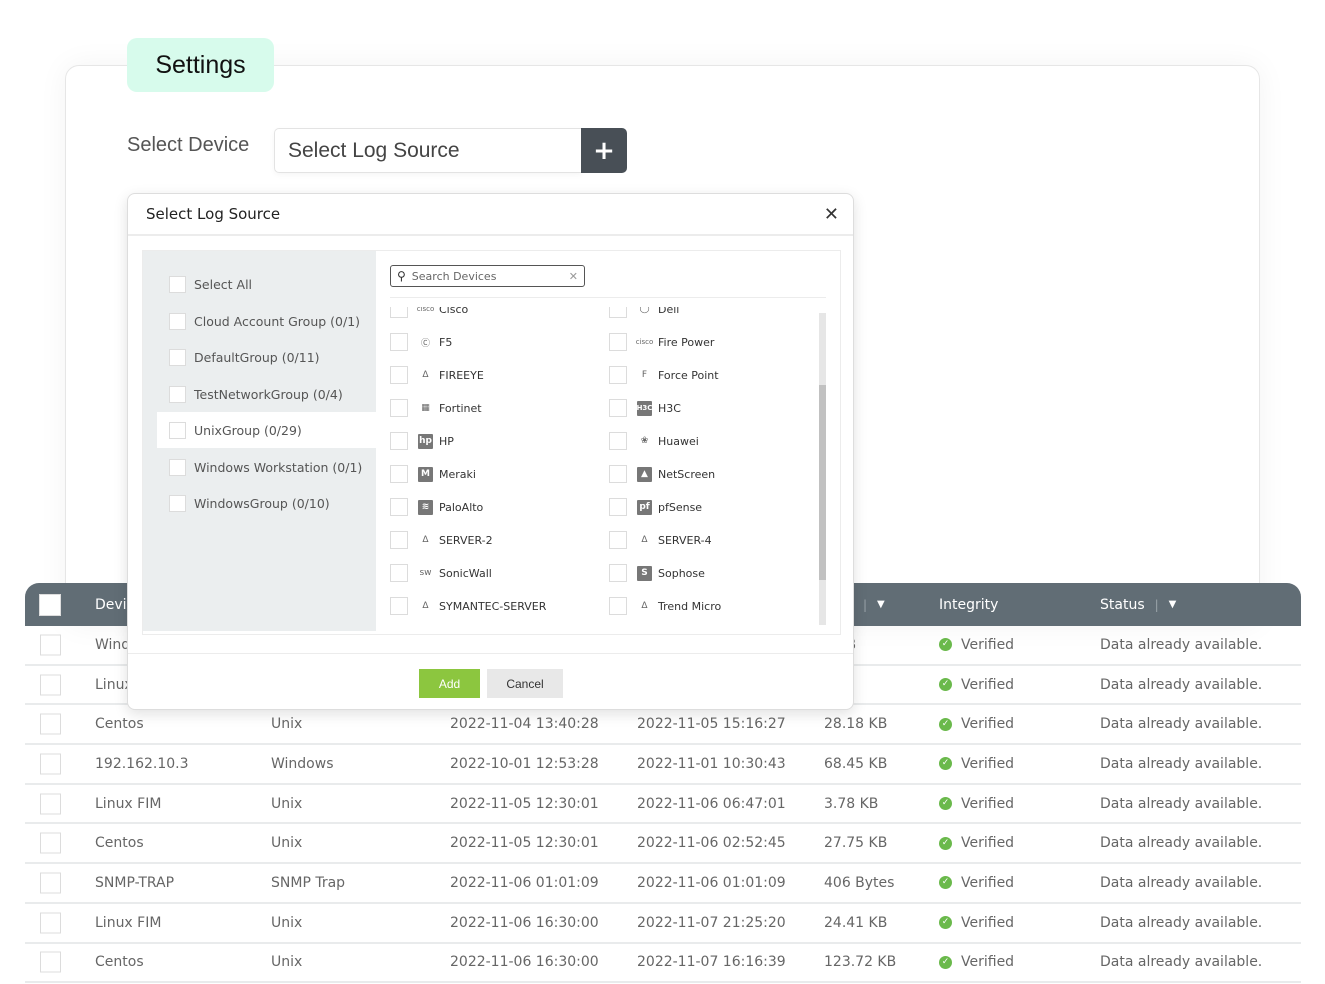 The height and width of the screenshot is (984, 1325). Describe the element at coordinates (831, 214) in the screenshot. I see `close-icon: ✕` at that location.